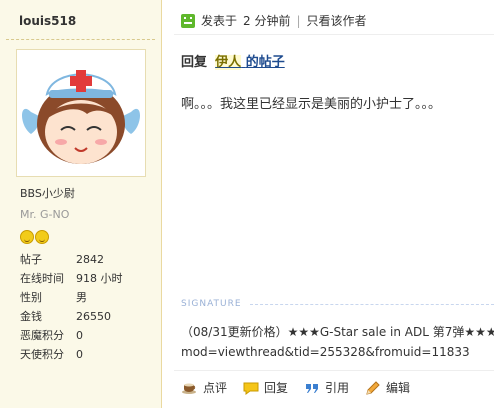 The image size is (494, 408). I want to click on reply-target-user: 伊人, so click(228, 62).